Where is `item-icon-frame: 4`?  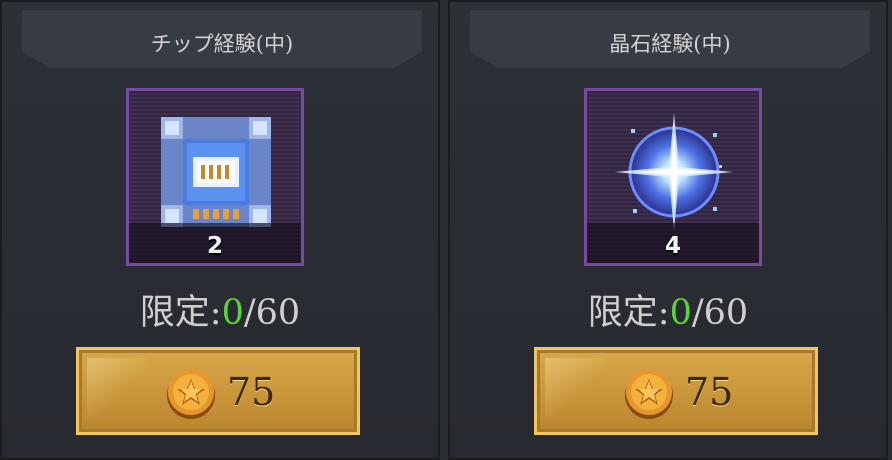 item-icon-frame: 4 is located at coordinates (673, 177).